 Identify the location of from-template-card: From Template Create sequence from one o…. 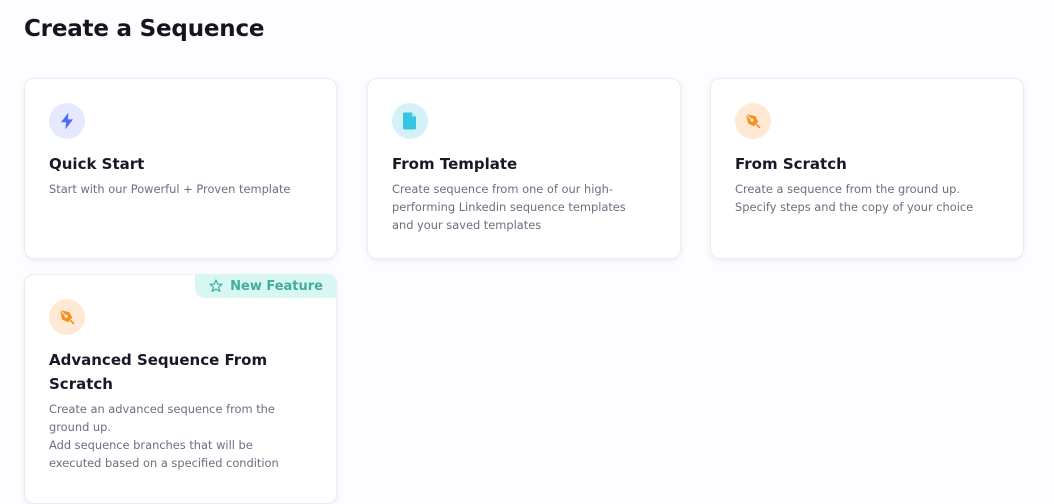
(524, 168).